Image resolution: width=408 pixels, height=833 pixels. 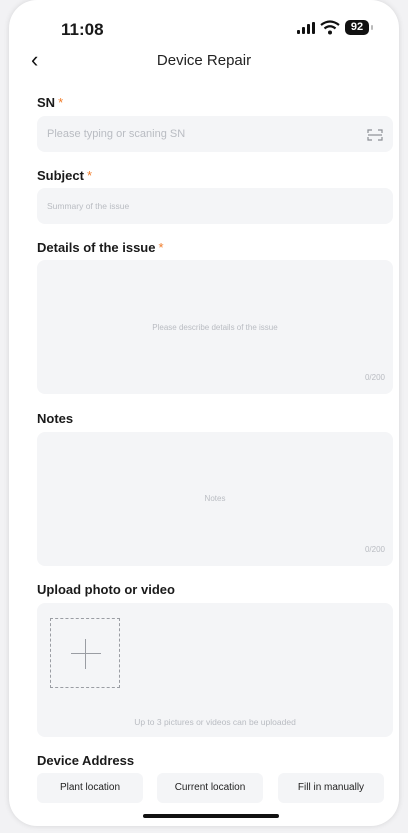 I want to click on details-label: Details of the issue, so click(x=96, y=247).